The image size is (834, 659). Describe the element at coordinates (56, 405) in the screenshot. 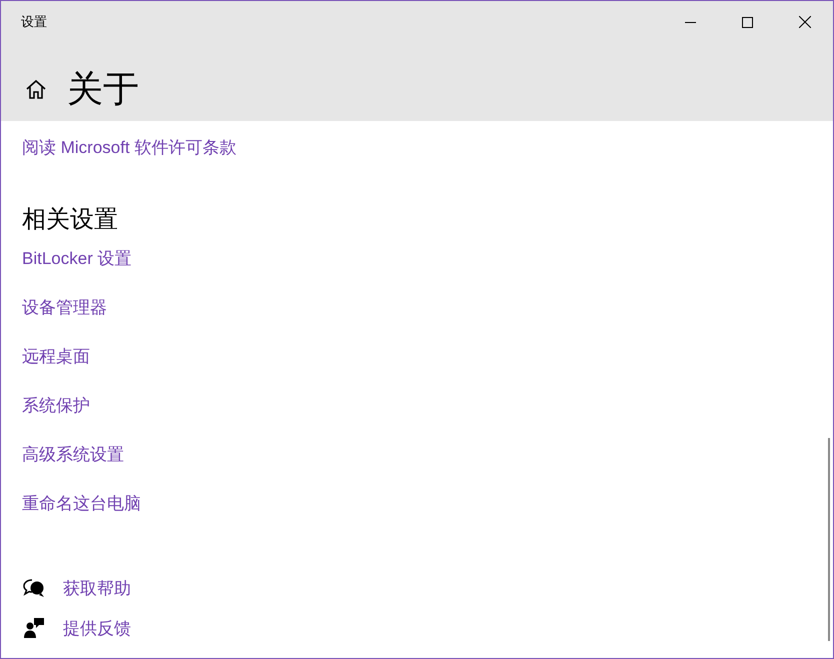

I see `settings-link: 系统保护` at that location.